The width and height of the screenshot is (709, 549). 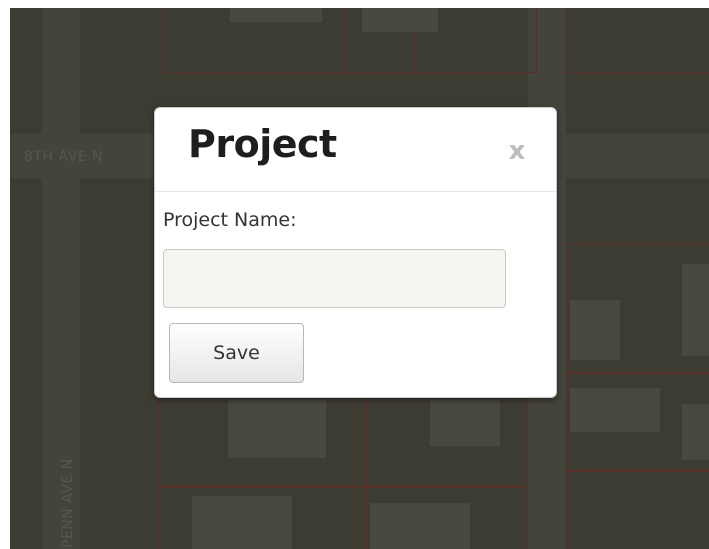 I want to click on close-button: x, so click(x=517, y=151).